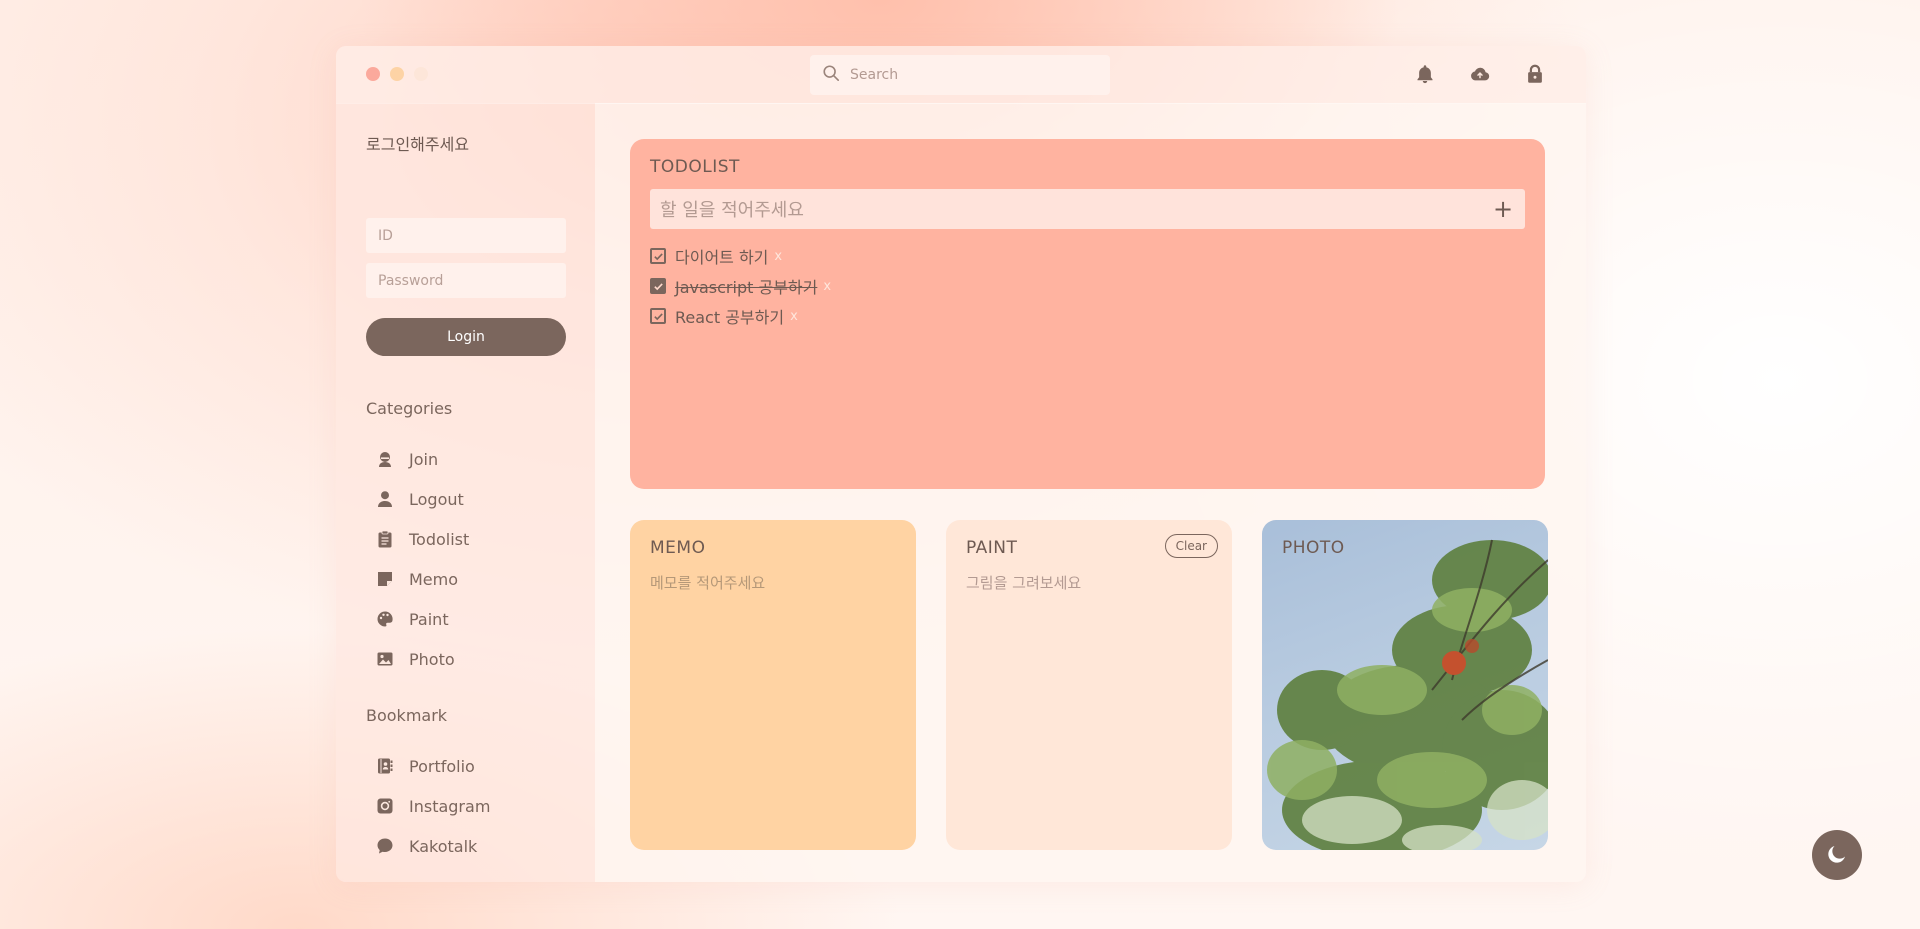  Describe the element at coordinates (466, 337) in the screenshot. I see `login-button: Login` at that location.